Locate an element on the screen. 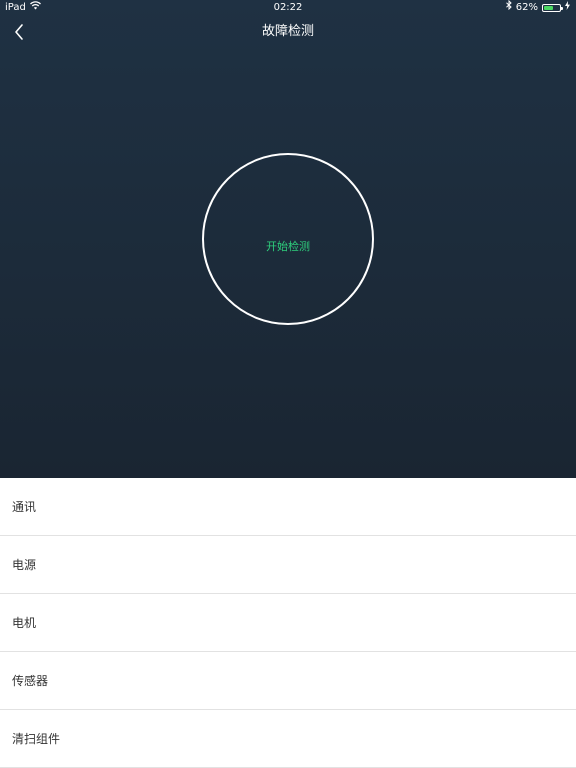  status-bar: iPad 02:22 62% is located at coordinates (288, 8).